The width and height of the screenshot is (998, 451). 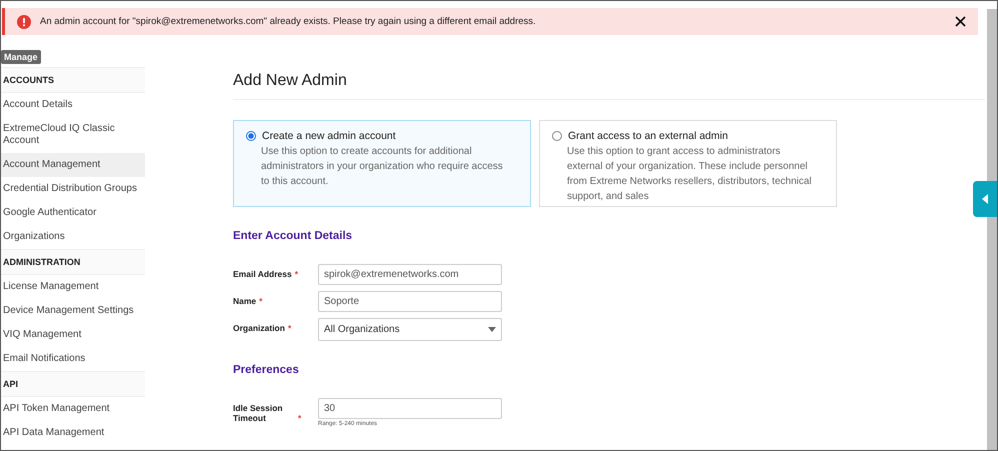 What do you see at coordinates (410, 408) in the screenshot?
I see `input-field: 30` at bounding box center [410, 408].